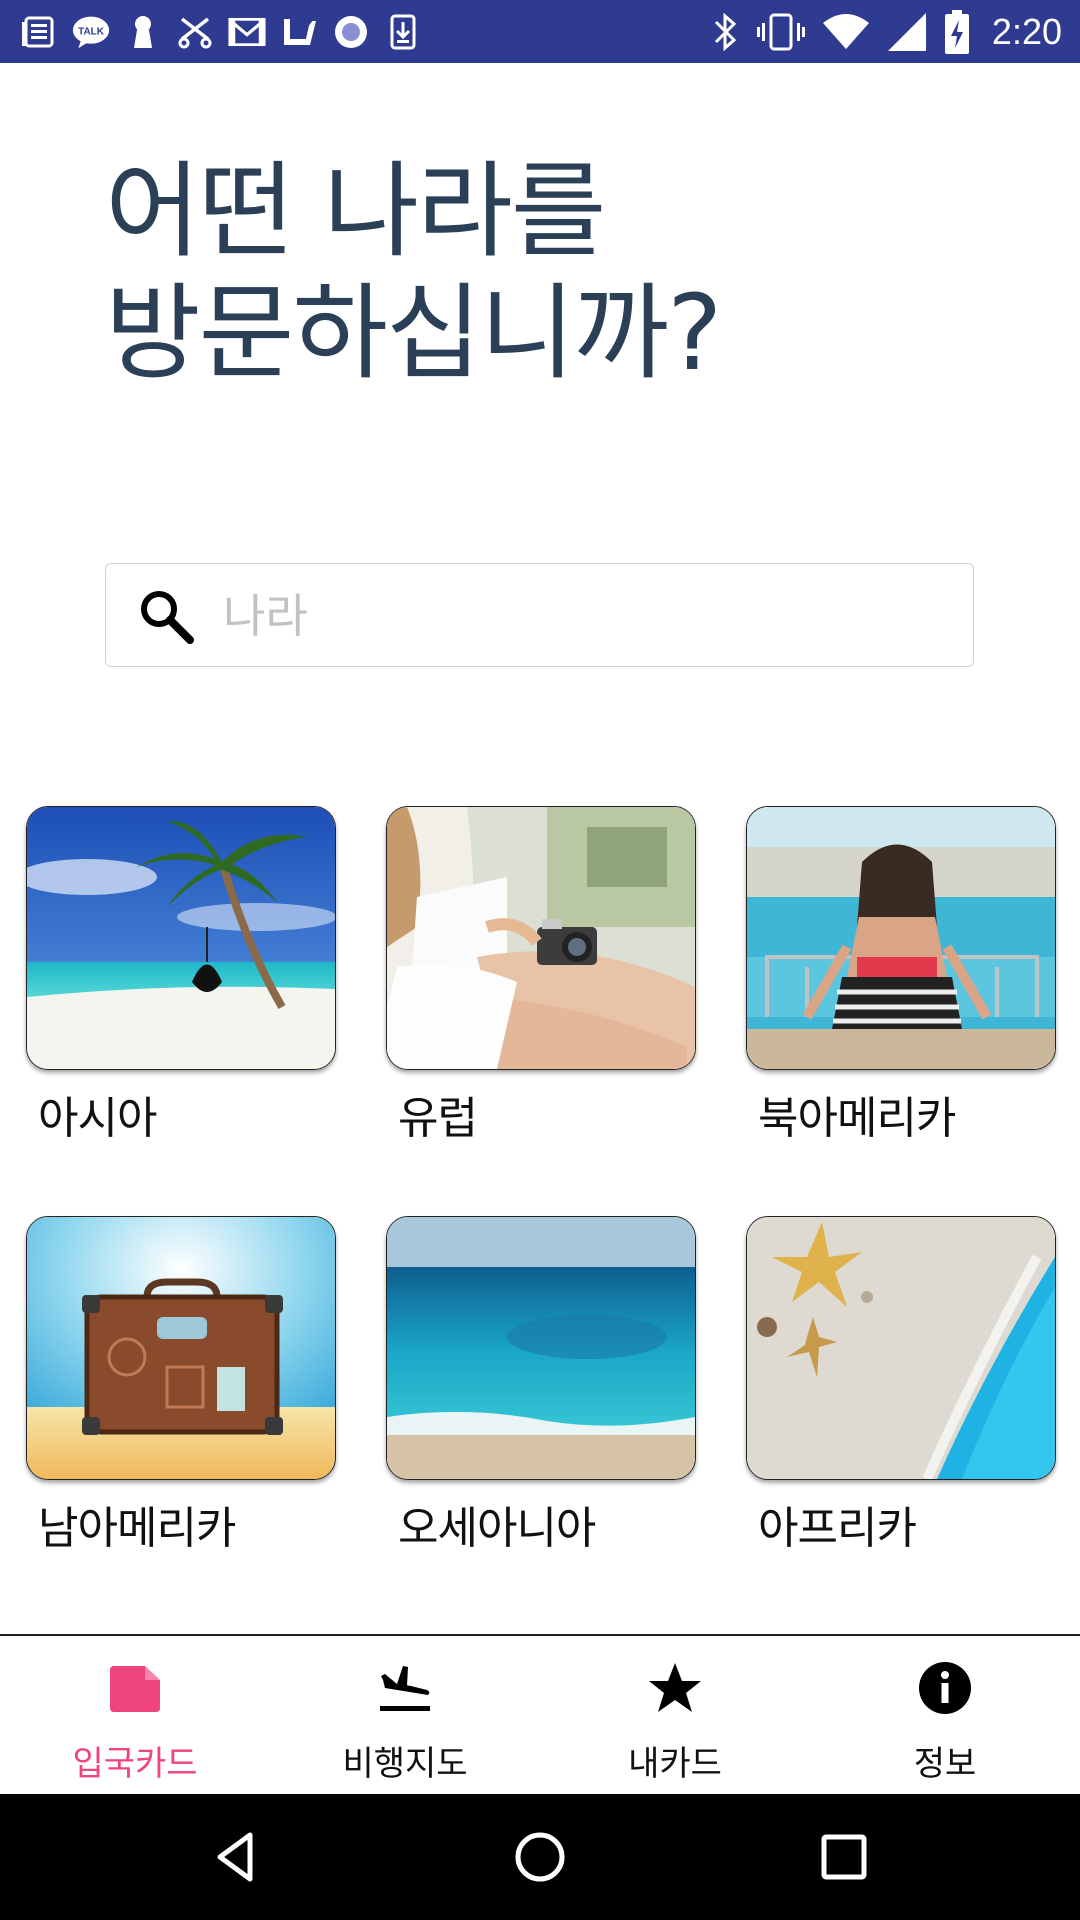 The height and width of the screenshot is (1920, 1080). What do you see at coordinates (901, 938) in the screenshot?
I see `region-image-north-america` at bounding box center [901, 938].